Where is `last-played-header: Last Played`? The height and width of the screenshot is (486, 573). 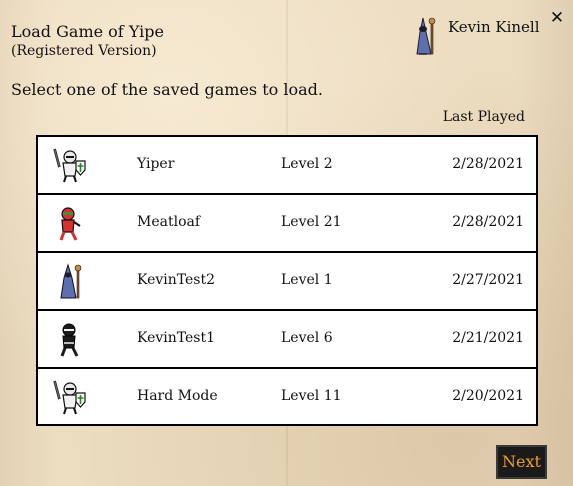
last-played-header: Last Played is located at coordinates (483, 117).